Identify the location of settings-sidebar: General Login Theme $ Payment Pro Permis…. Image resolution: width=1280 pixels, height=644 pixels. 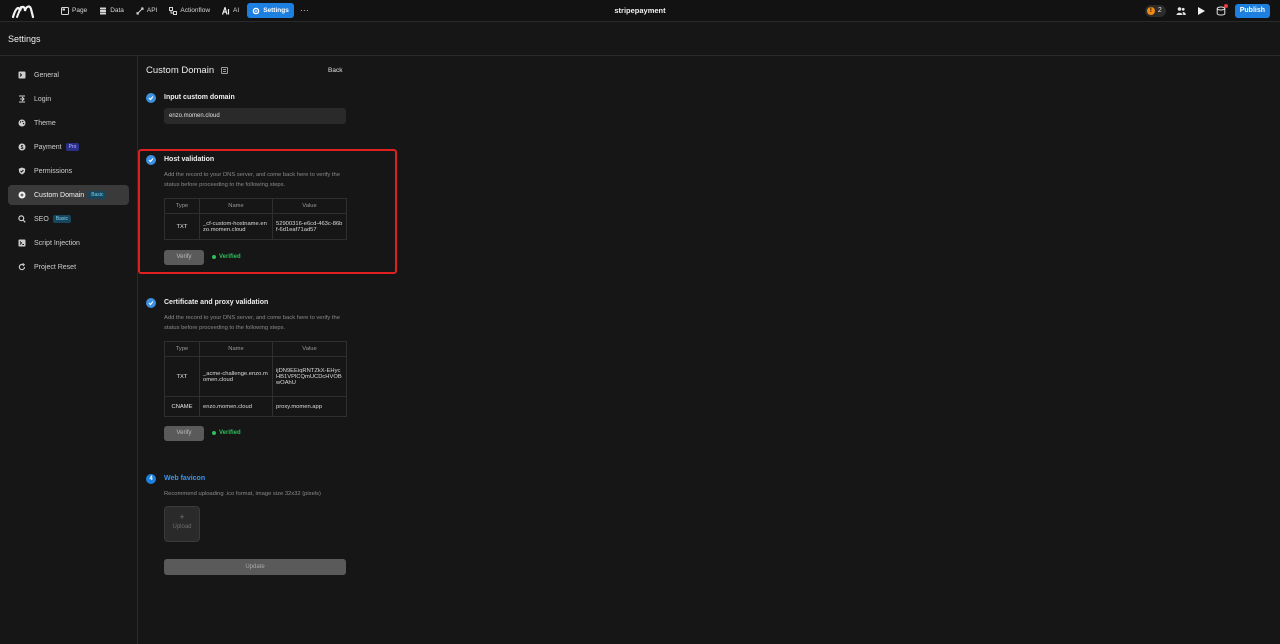
(69, 350).